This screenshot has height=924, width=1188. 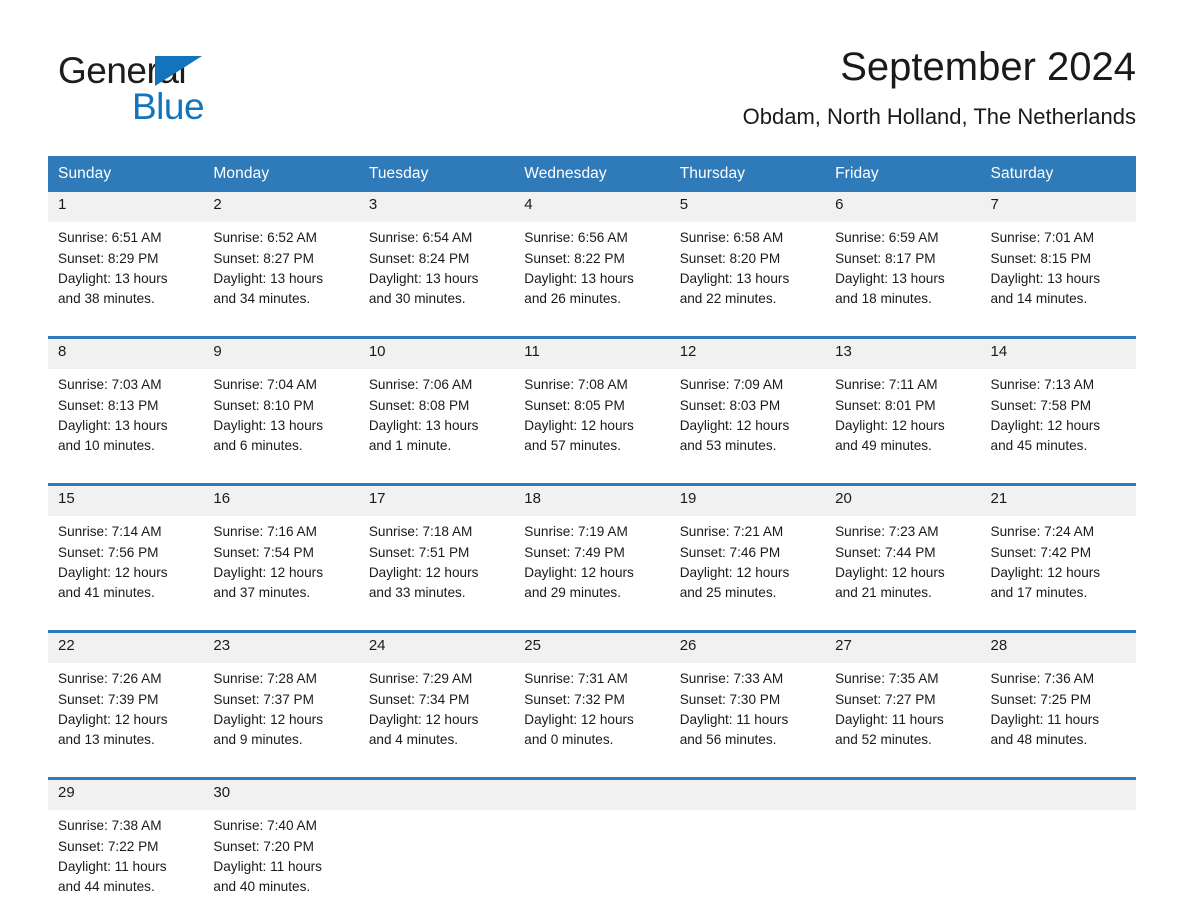 I want to click on day-number-cell: 18, so click(x=592, y=501).